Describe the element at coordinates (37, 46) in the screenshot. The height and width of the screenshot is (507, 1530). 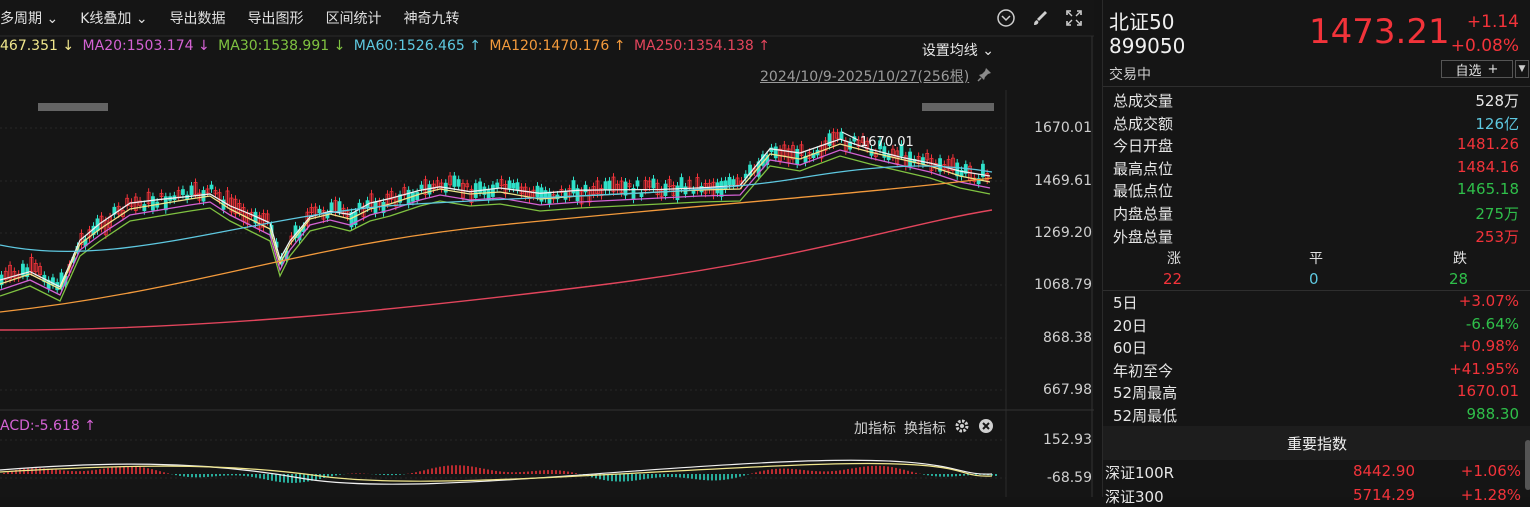
I see `ma10-value: 467.351 ↓` at that location.